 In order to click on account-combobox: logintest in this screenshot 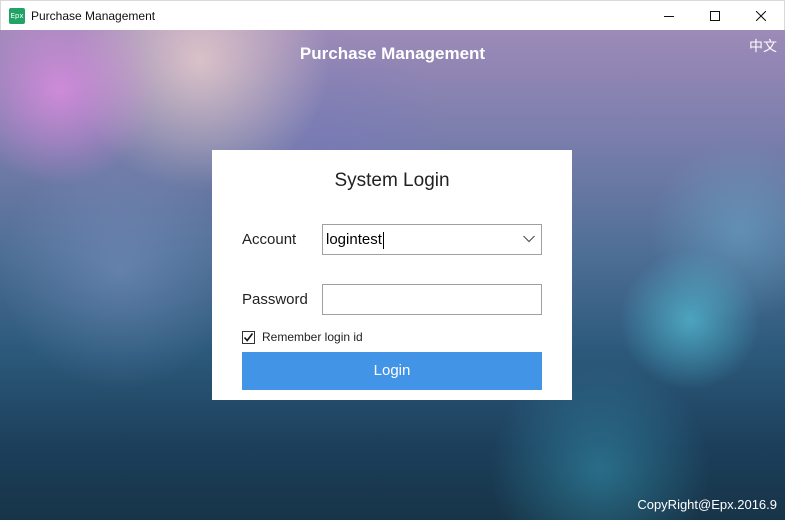, I will do `click(432, 239)`.